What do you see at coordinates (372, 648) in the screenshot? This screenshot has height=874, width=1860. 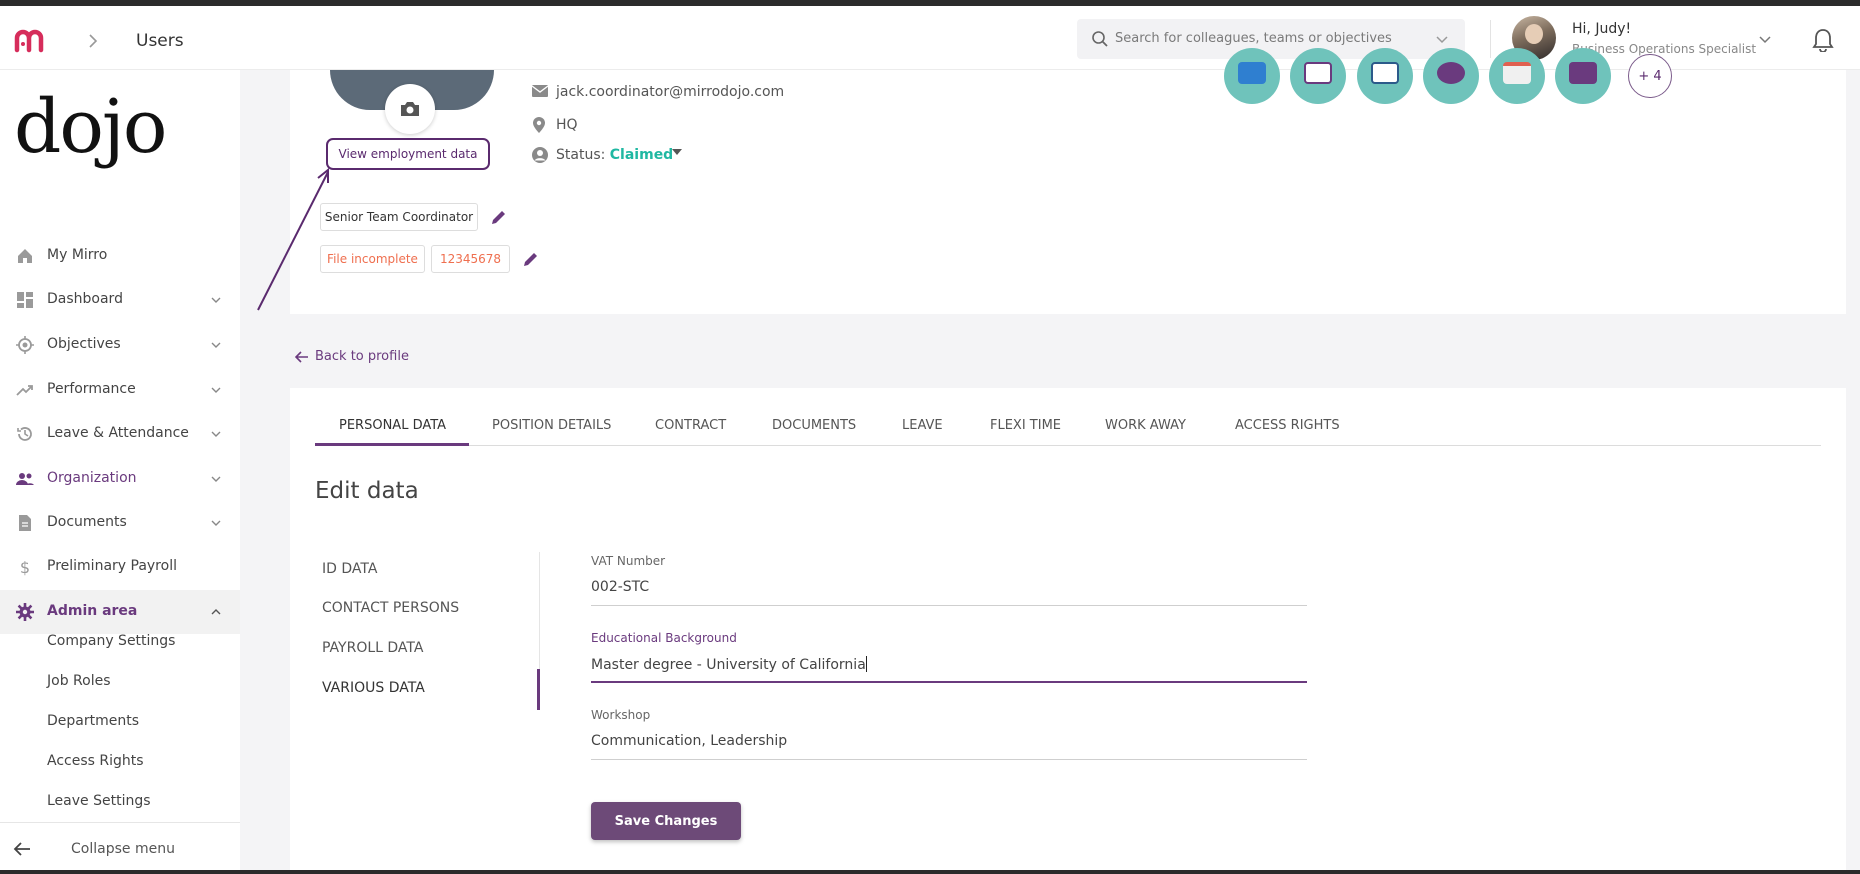 I see `subtab-payroll-data: PAYROLL DATA` at bounding box center [372, 648].